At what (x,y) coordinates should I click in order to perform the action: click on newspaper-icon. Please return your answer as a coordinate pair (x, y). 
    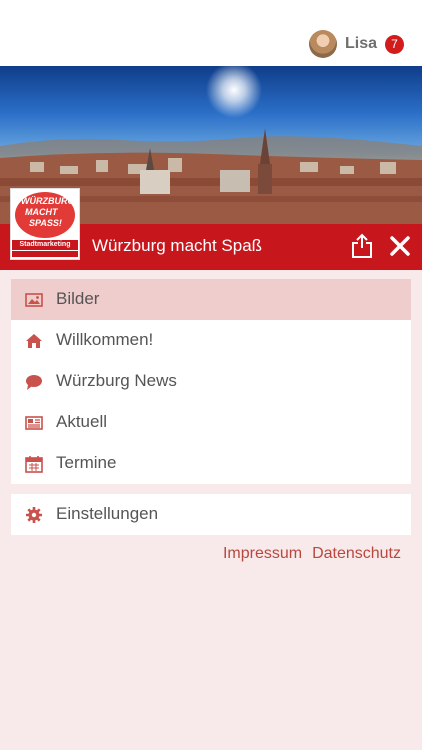
    Looking at the image, I should click on (34, 423).